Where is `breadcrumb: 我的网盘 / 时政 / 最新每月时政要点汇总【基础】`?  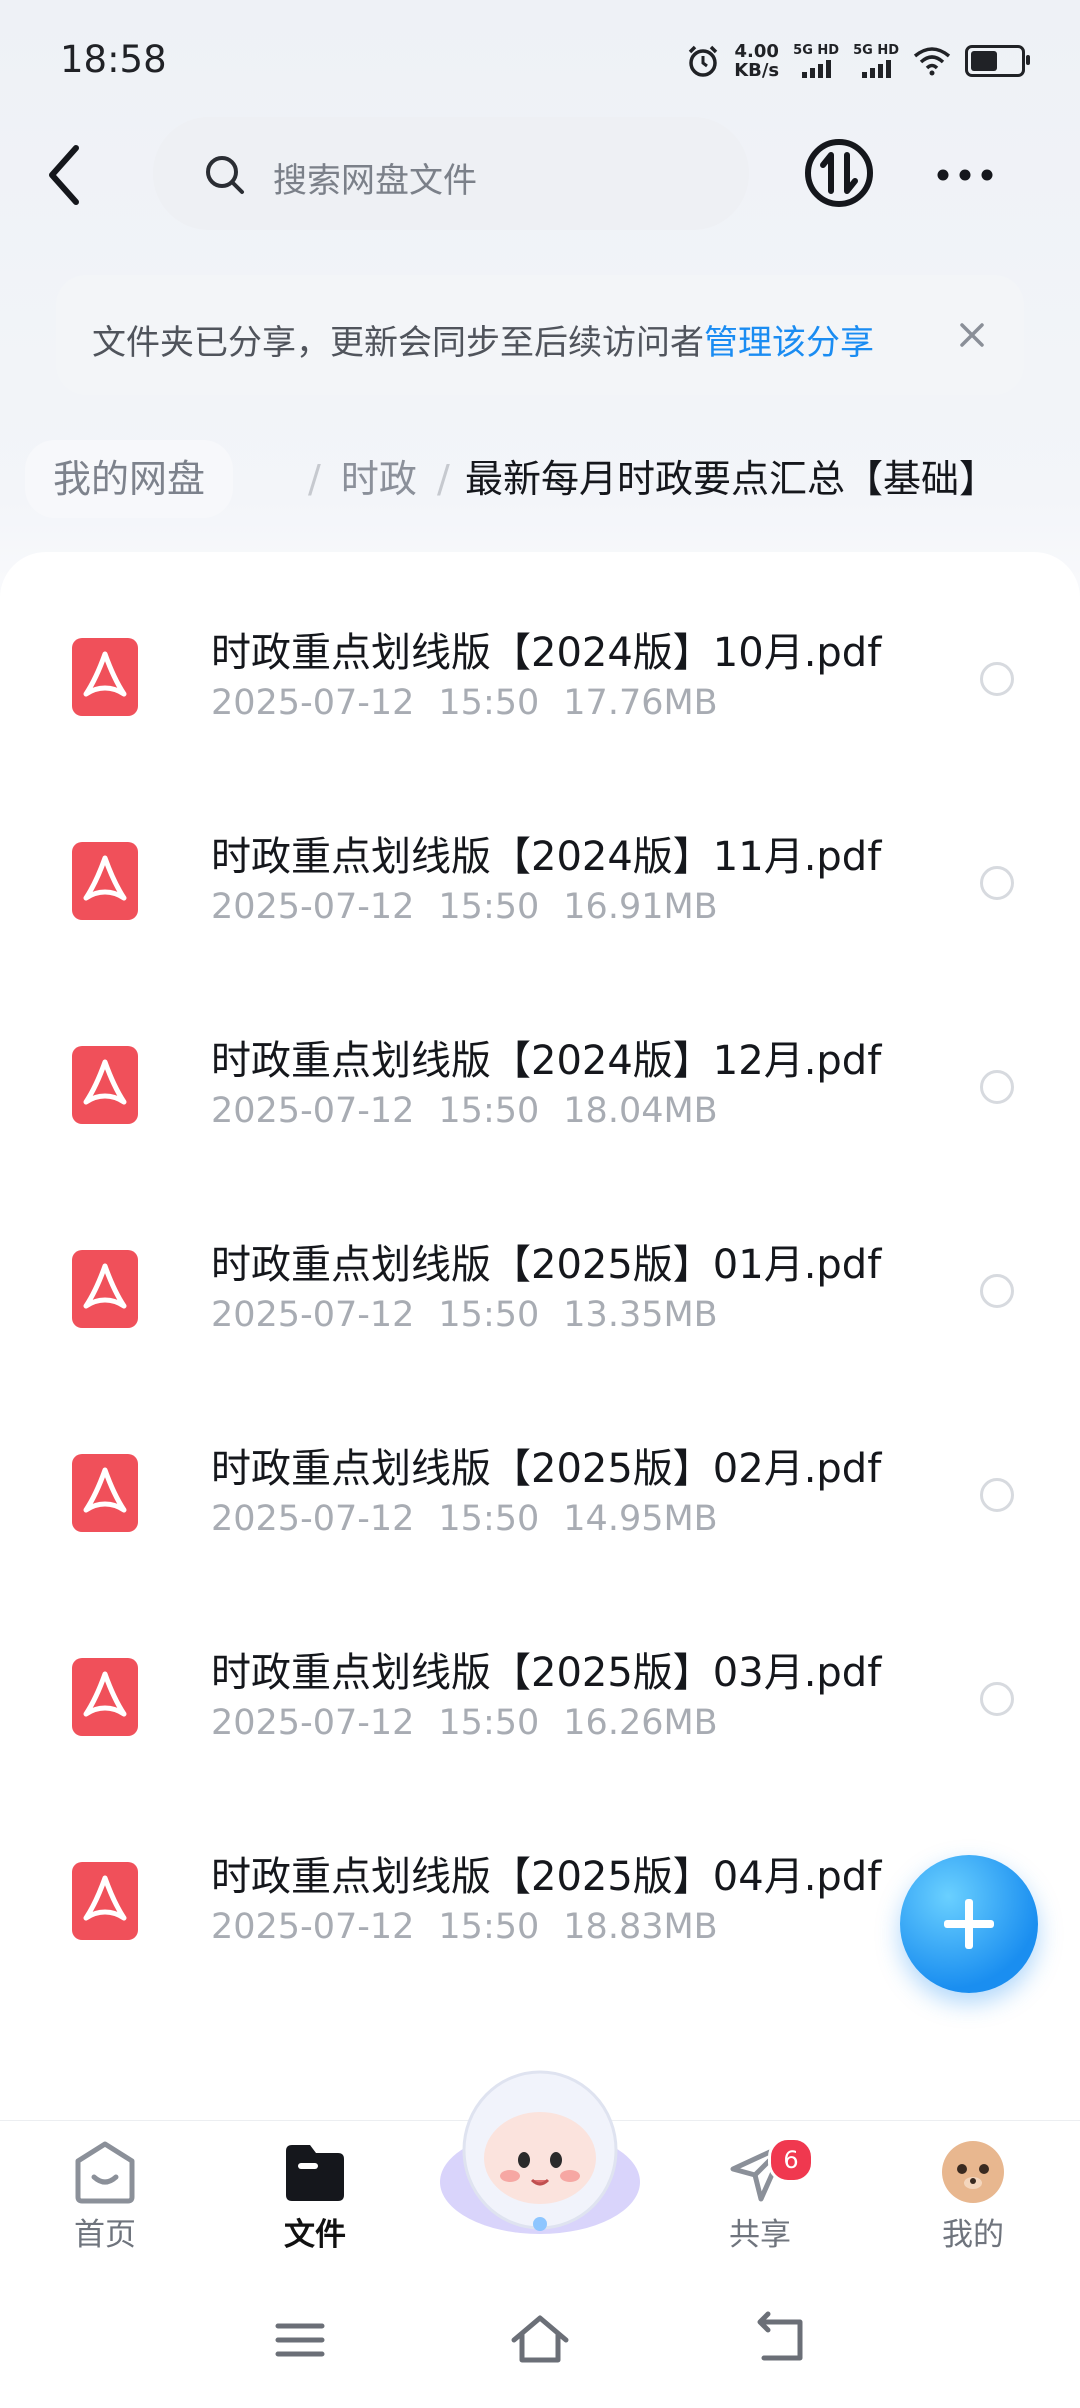
breadcrumb: 我的网盘 / 时政 / 最新每月时政要点汇总【基础】 is located at coordinates (552, 480).